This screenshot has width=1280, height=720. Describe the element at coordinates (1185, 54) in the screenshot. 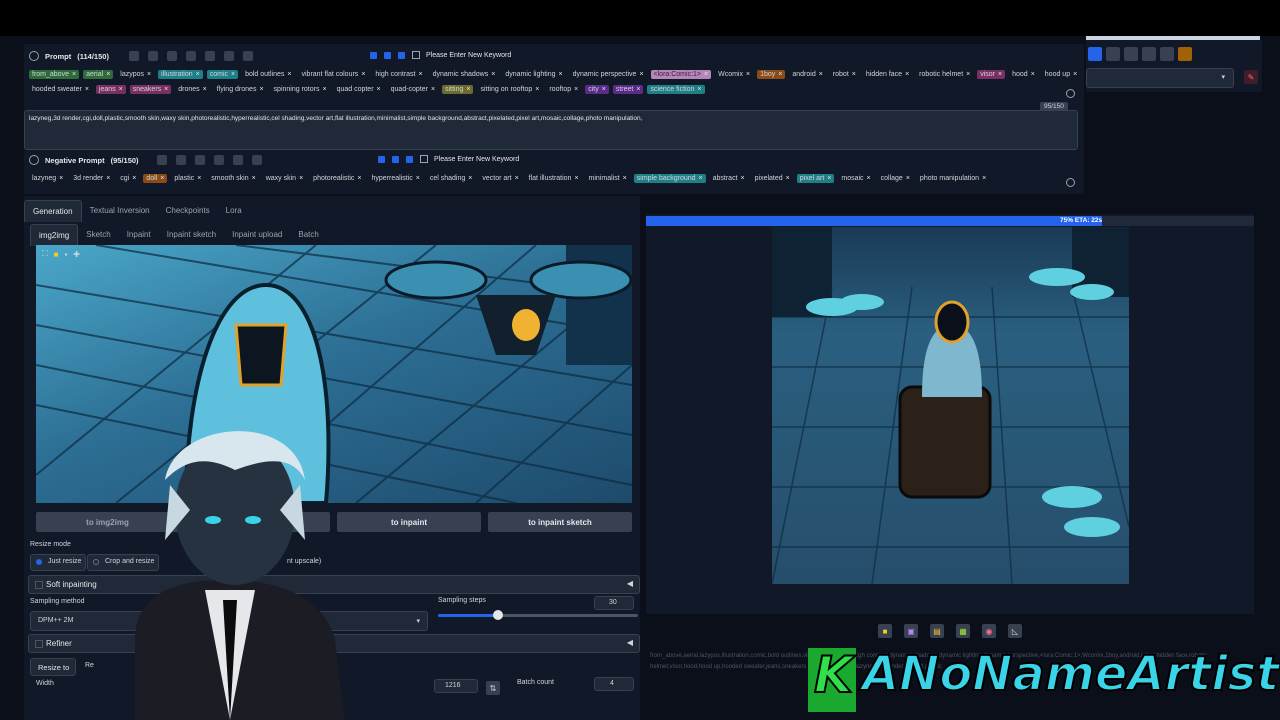

I see `cube-icon` at that location.